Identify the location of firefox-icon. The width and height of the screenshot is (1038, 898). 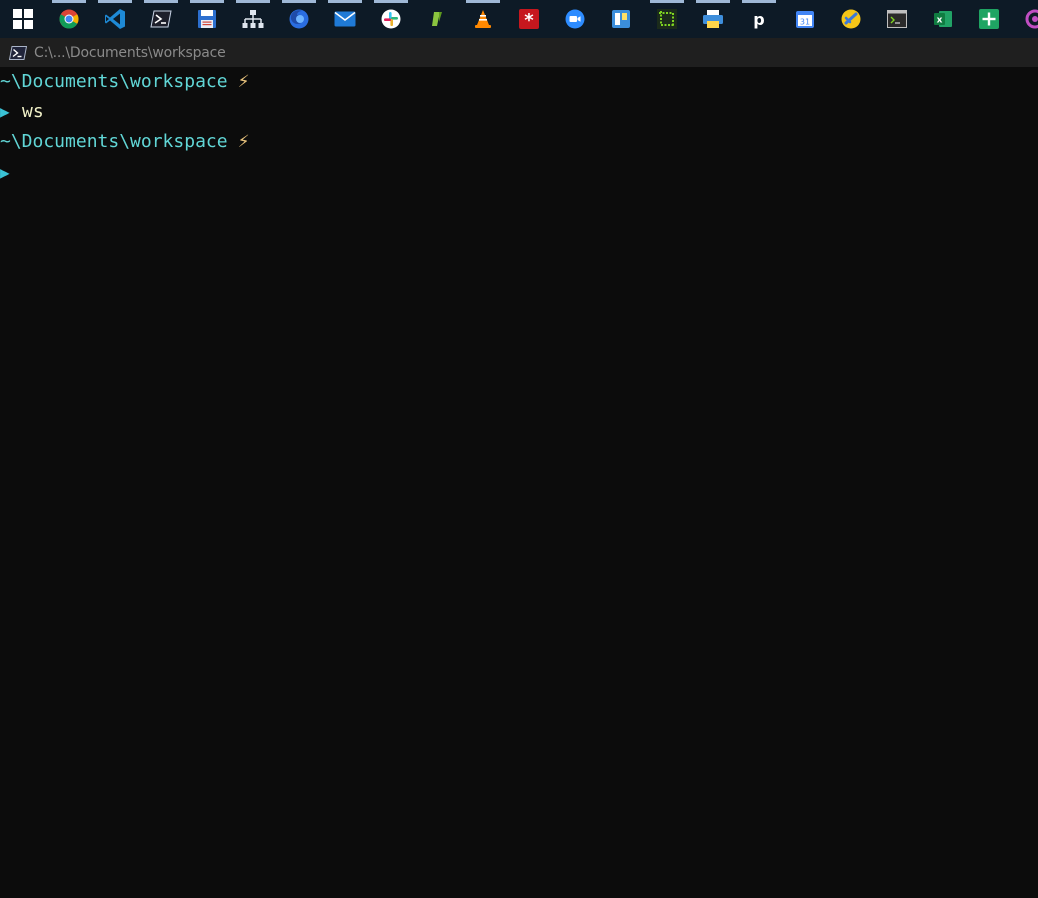
(299, 19).